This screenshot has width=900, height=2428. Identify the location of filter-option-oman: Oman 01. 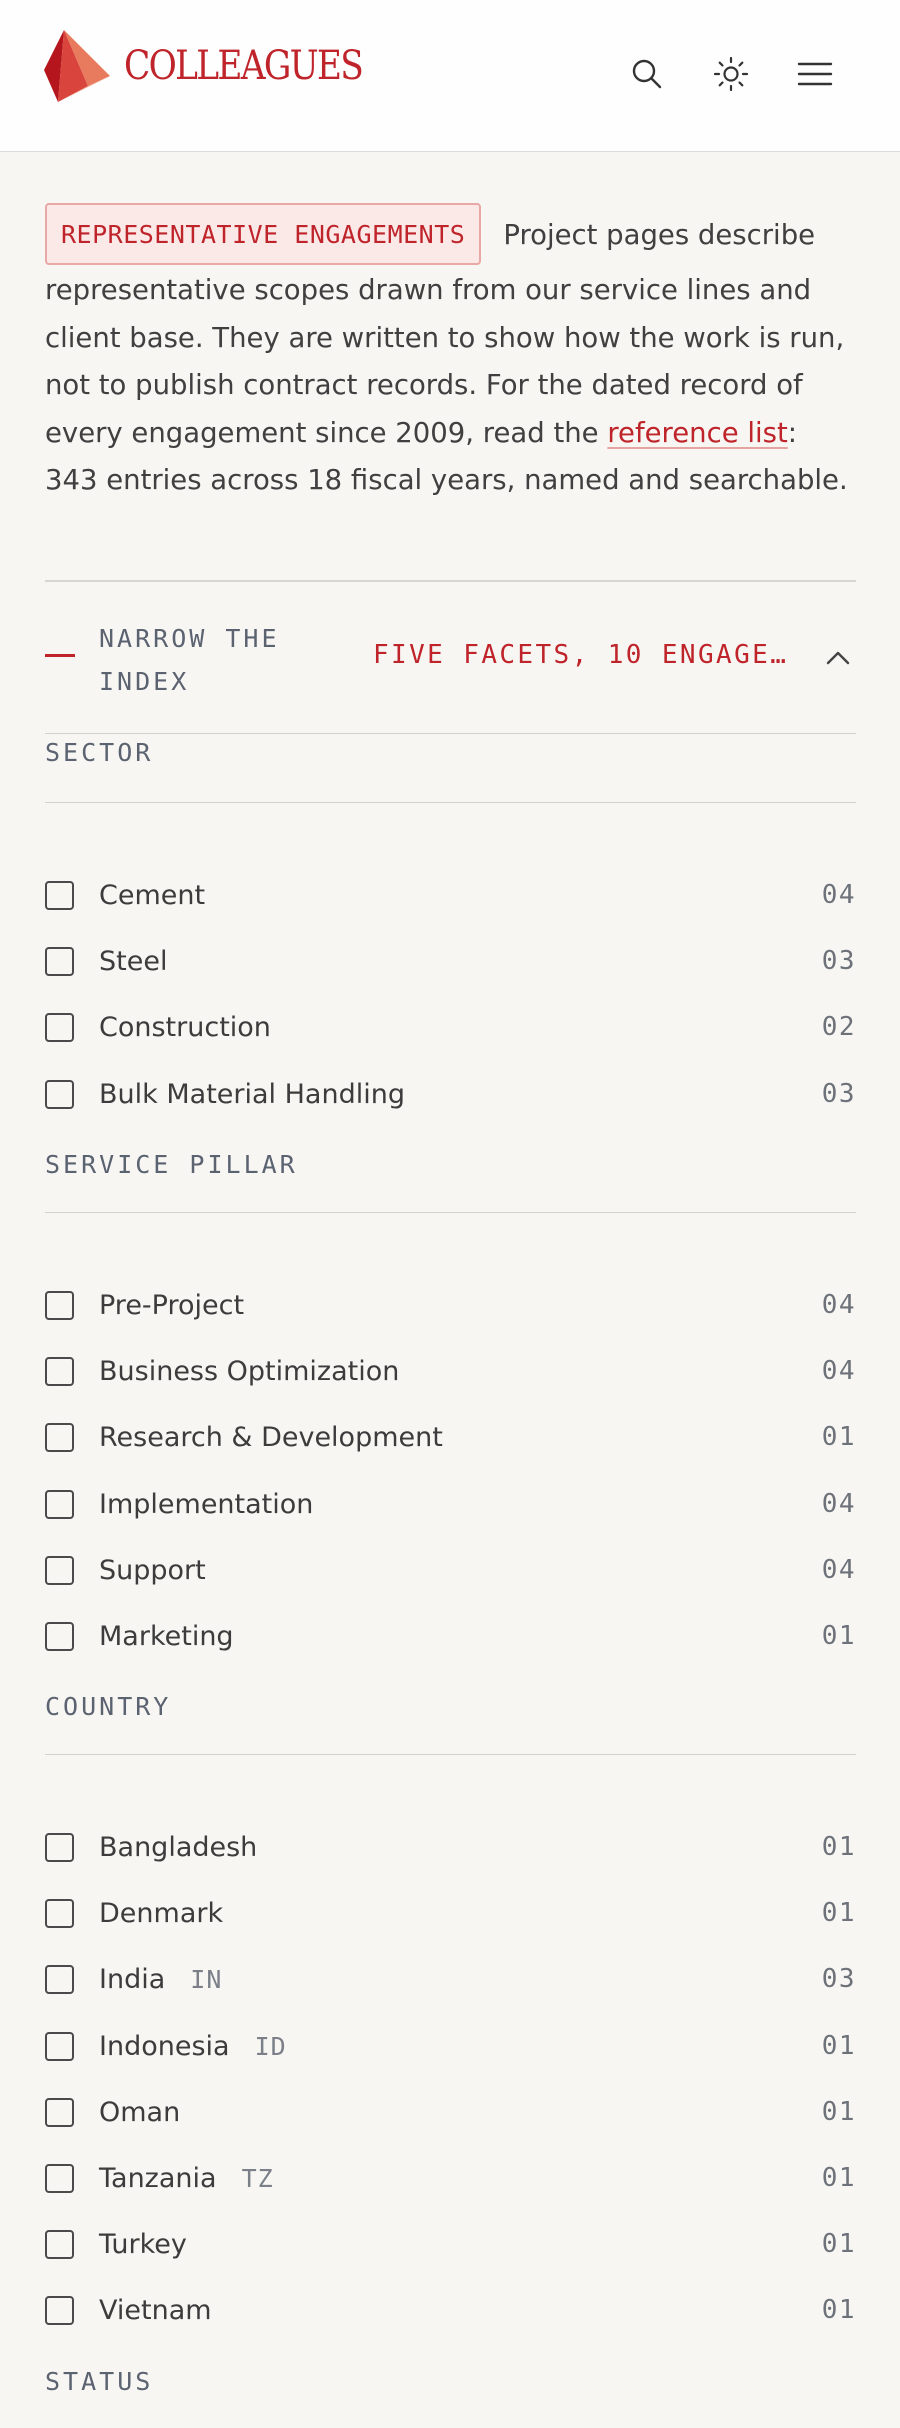
(450, 2112).